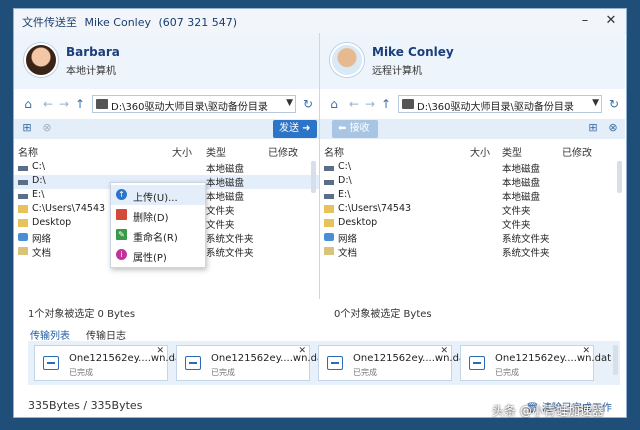 The height and width of the screenshot is (430, 640). Describe the element at coordinates (495, 107) in the screenshot. I see `remote-path-text: D:\360驱动大师目录\驱动备份目录` at that location.